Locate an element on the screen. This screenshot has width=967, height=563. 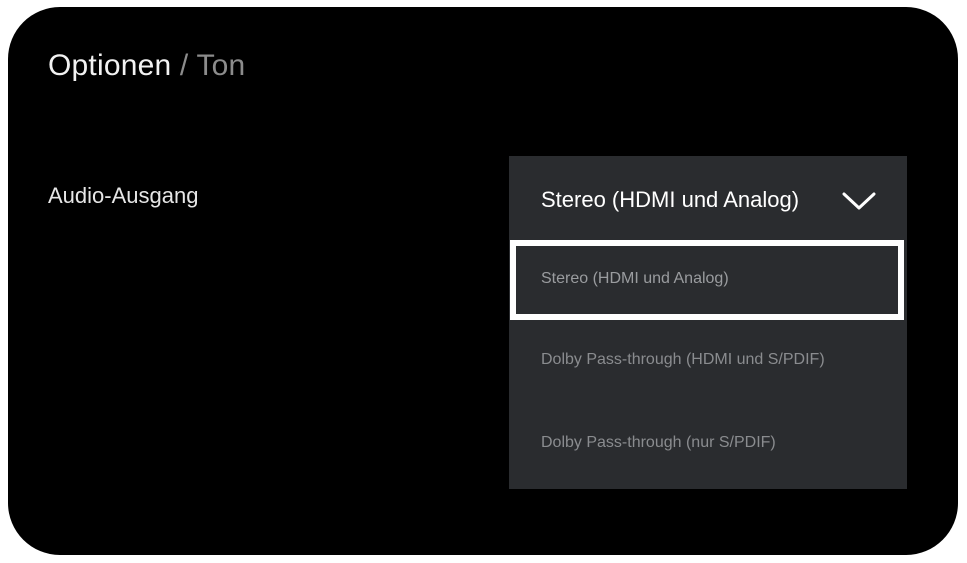
option-label: Dolby Pass-through (HDMI und S/PDIF) is located at coordinates (683, 359).